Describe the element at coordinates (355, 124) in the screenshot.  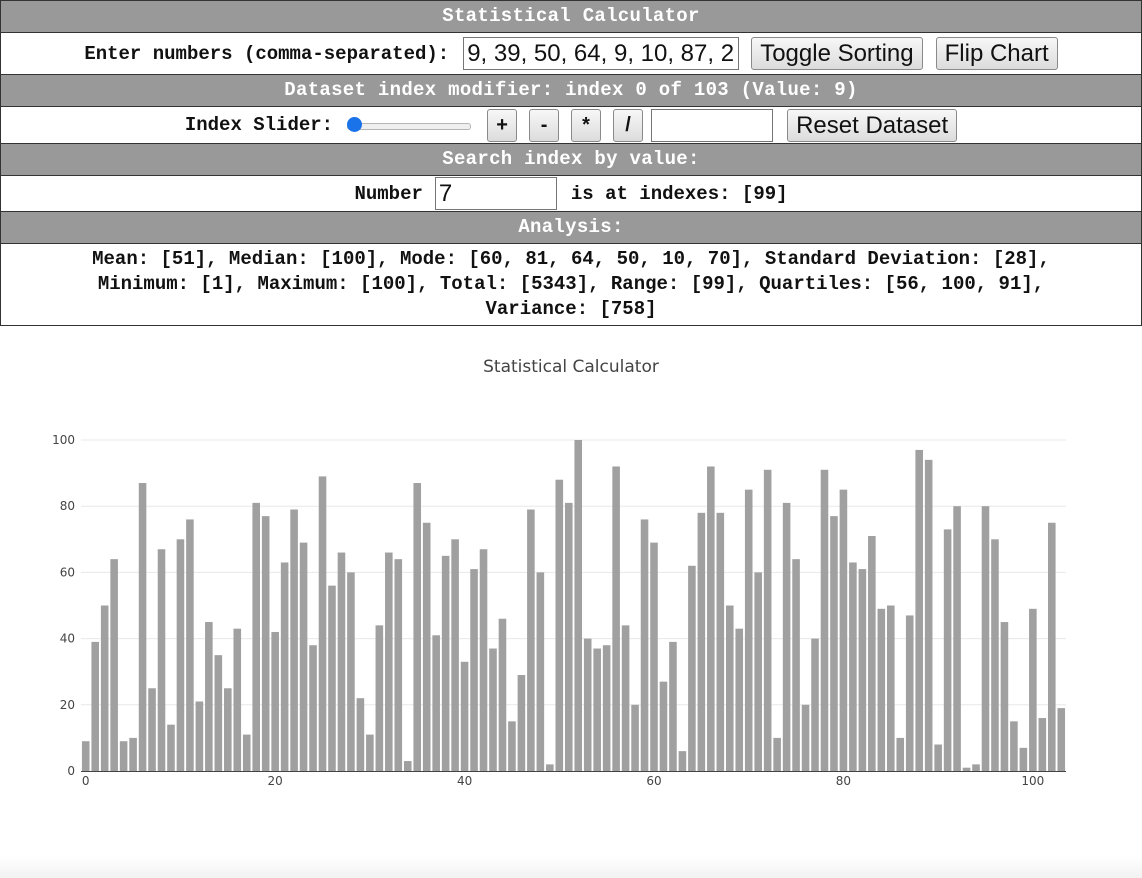
I see `slider-thumb` at that location.